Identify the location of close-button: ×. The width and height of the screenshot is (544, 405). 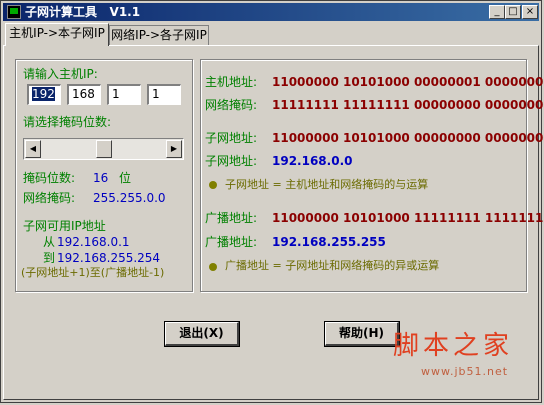
(530, 12).